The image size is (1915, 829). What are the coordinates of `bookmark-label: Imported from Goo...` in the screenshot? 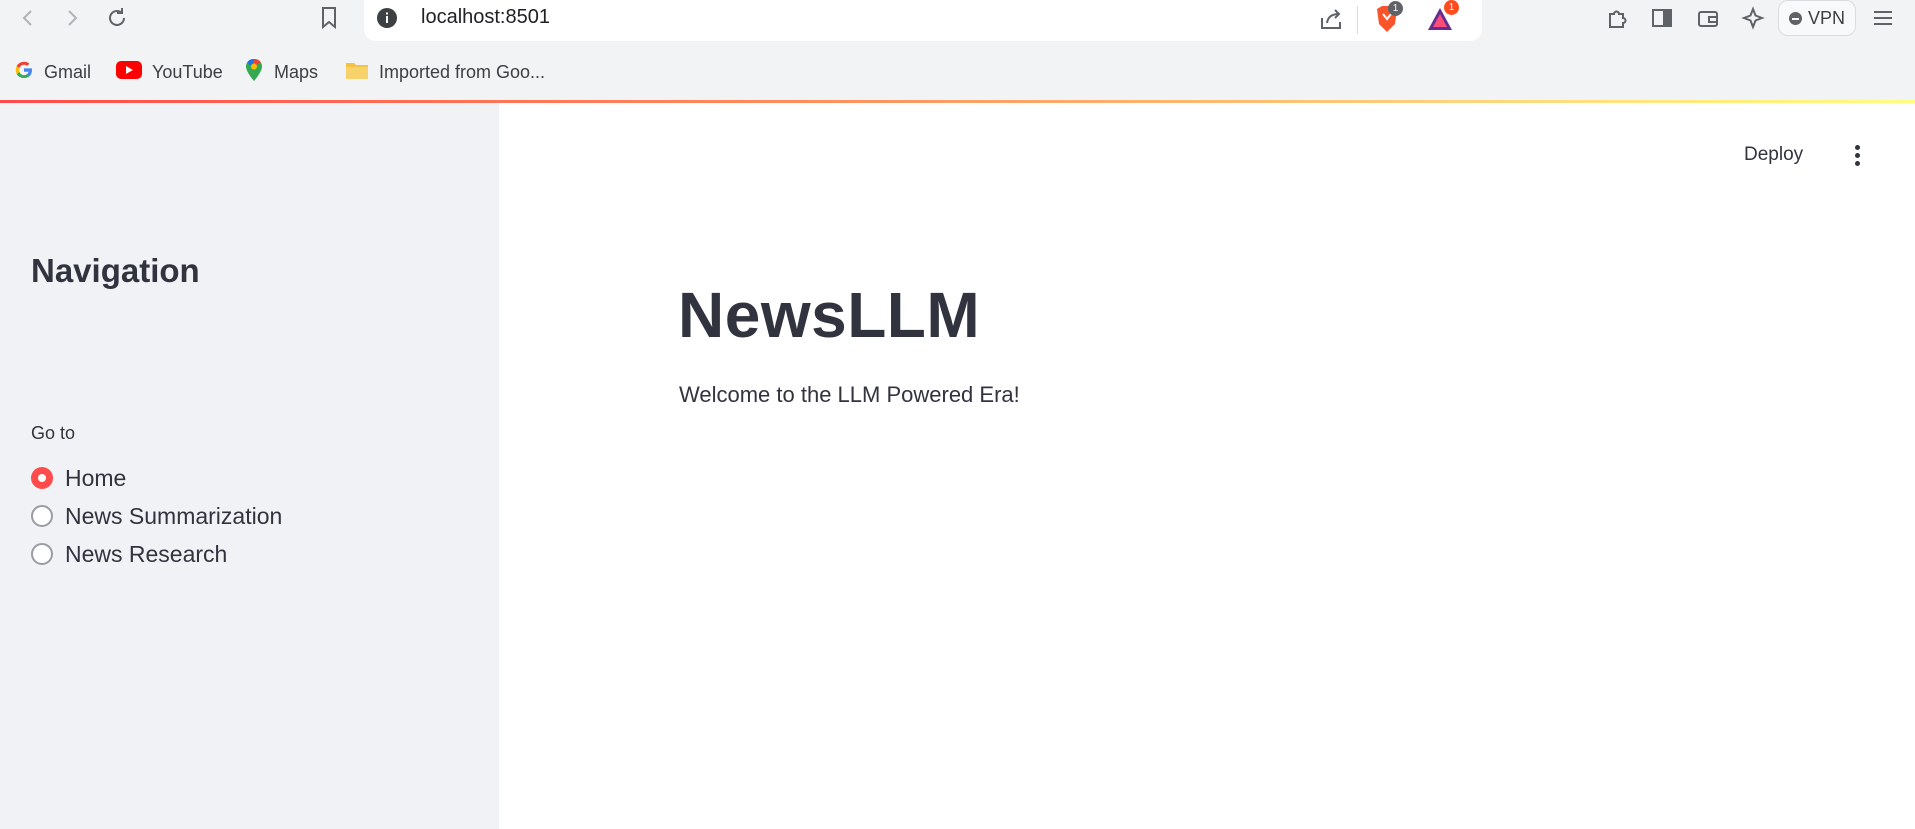 It's located at (462, 71).